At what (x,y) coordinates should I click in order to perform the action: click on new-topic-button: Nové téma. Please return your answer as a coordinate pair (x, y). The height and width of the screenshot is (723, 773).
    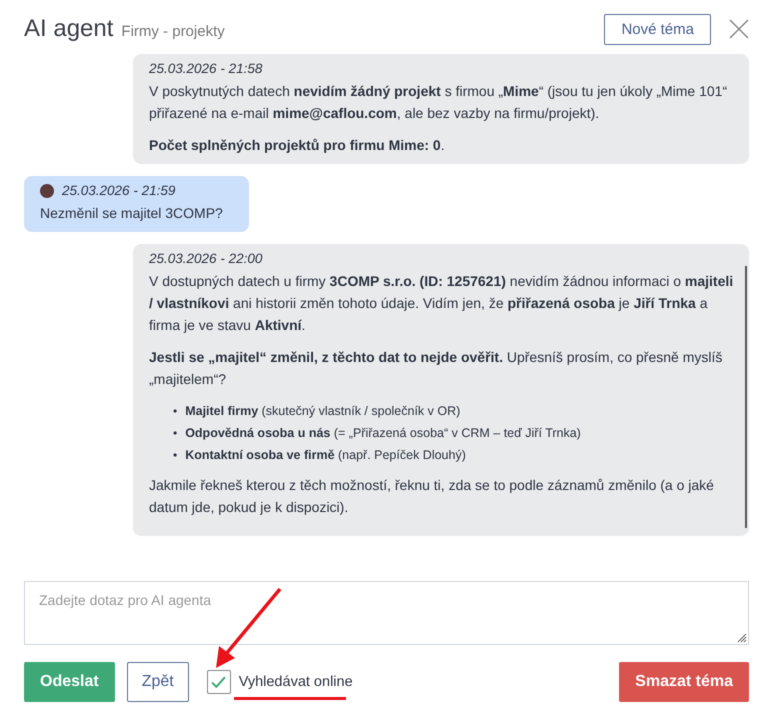
    Looking at the image, I should click on (657, 29).